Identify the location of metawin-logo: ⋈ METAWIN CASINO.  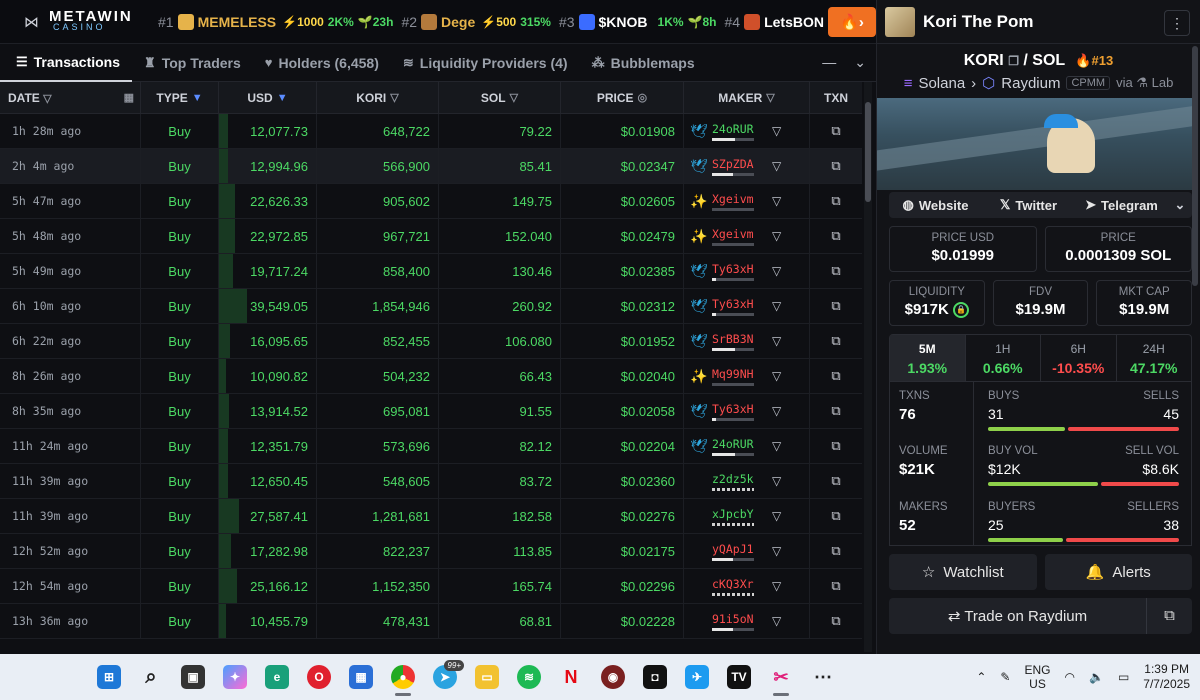
(75, 21).